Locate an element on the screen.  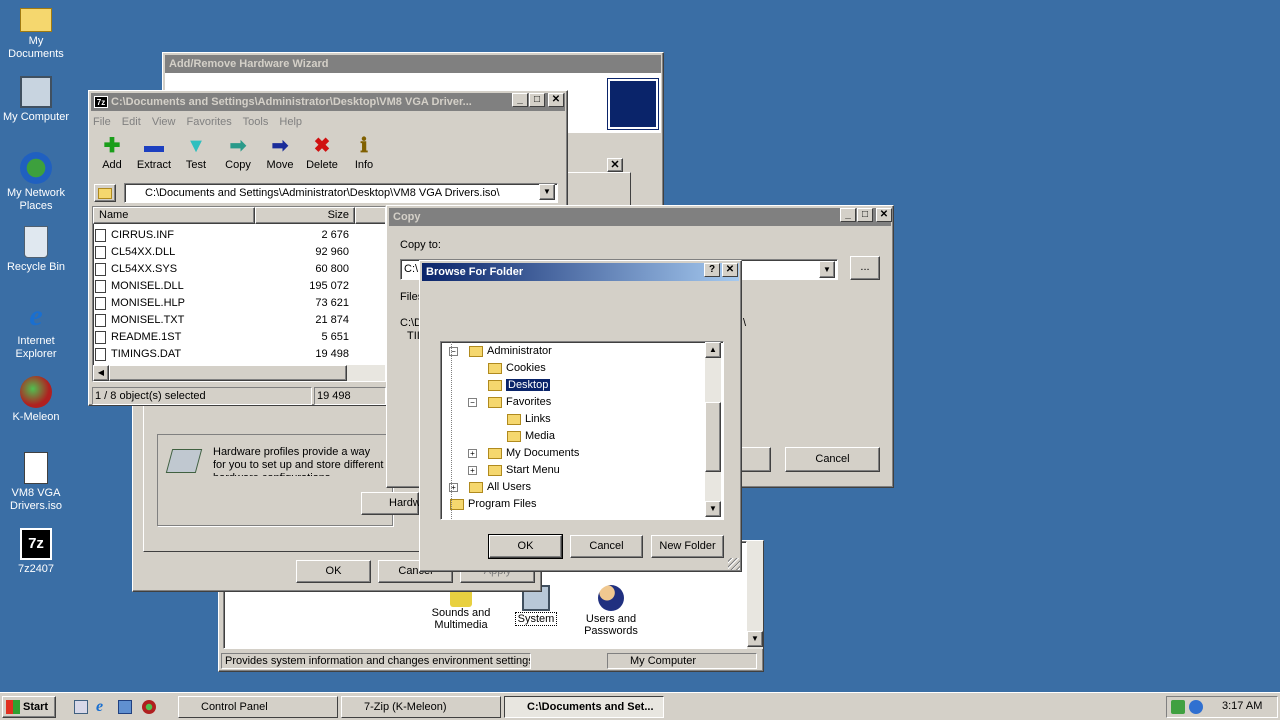
hardware-profiles-button: Hardw is located at coordinates (391, 503).